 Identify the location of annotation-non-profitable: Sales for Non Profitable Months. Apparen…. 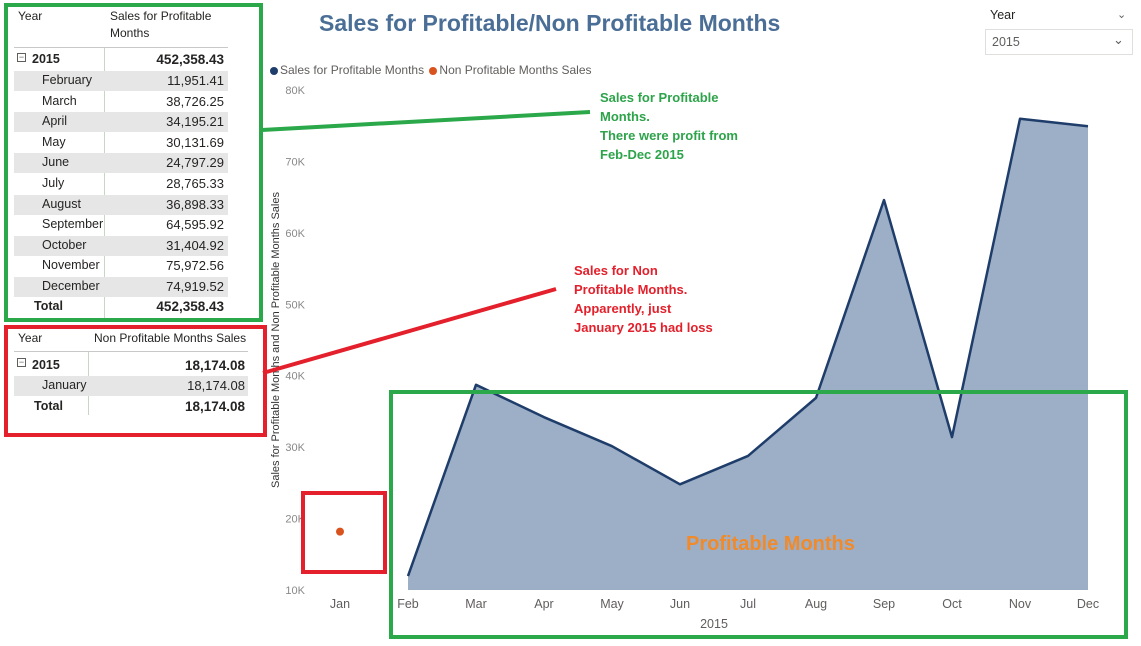
(643, 299).